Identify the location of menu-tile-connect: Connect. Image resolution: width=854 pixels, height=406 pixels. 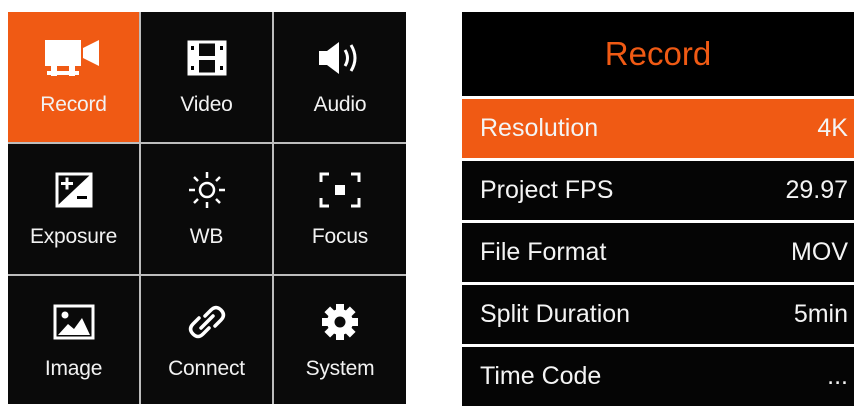
(206, 340).